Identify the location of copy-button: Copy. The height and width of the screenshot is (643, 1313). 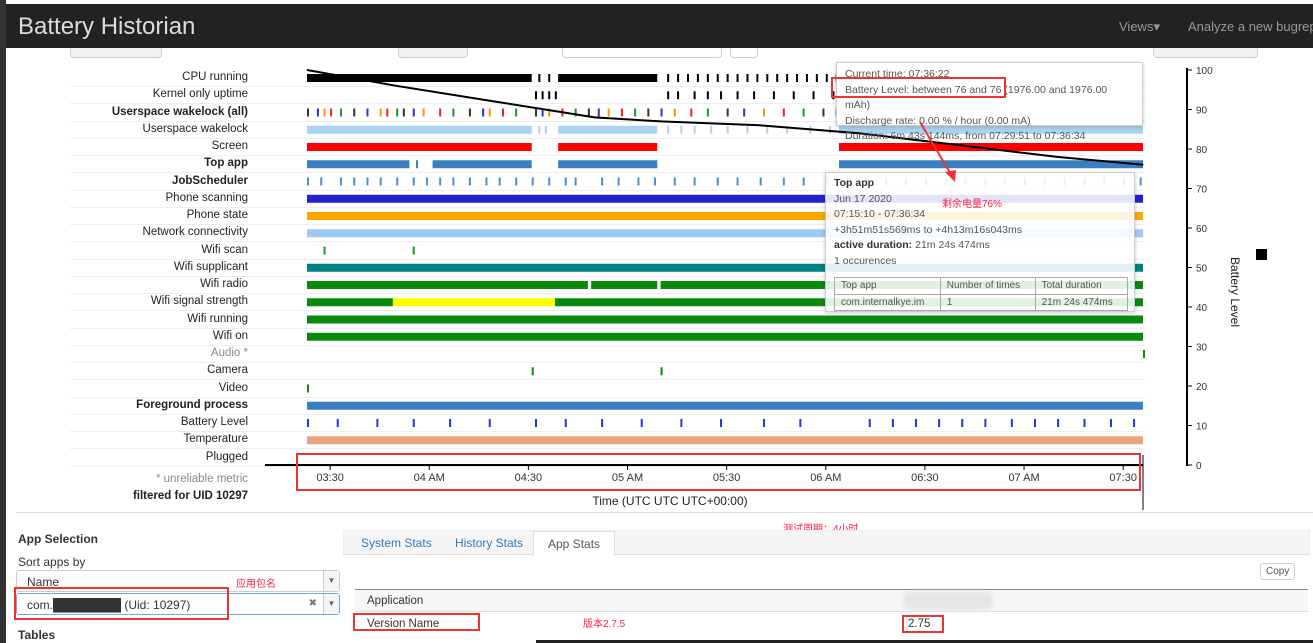
(1278, 571).